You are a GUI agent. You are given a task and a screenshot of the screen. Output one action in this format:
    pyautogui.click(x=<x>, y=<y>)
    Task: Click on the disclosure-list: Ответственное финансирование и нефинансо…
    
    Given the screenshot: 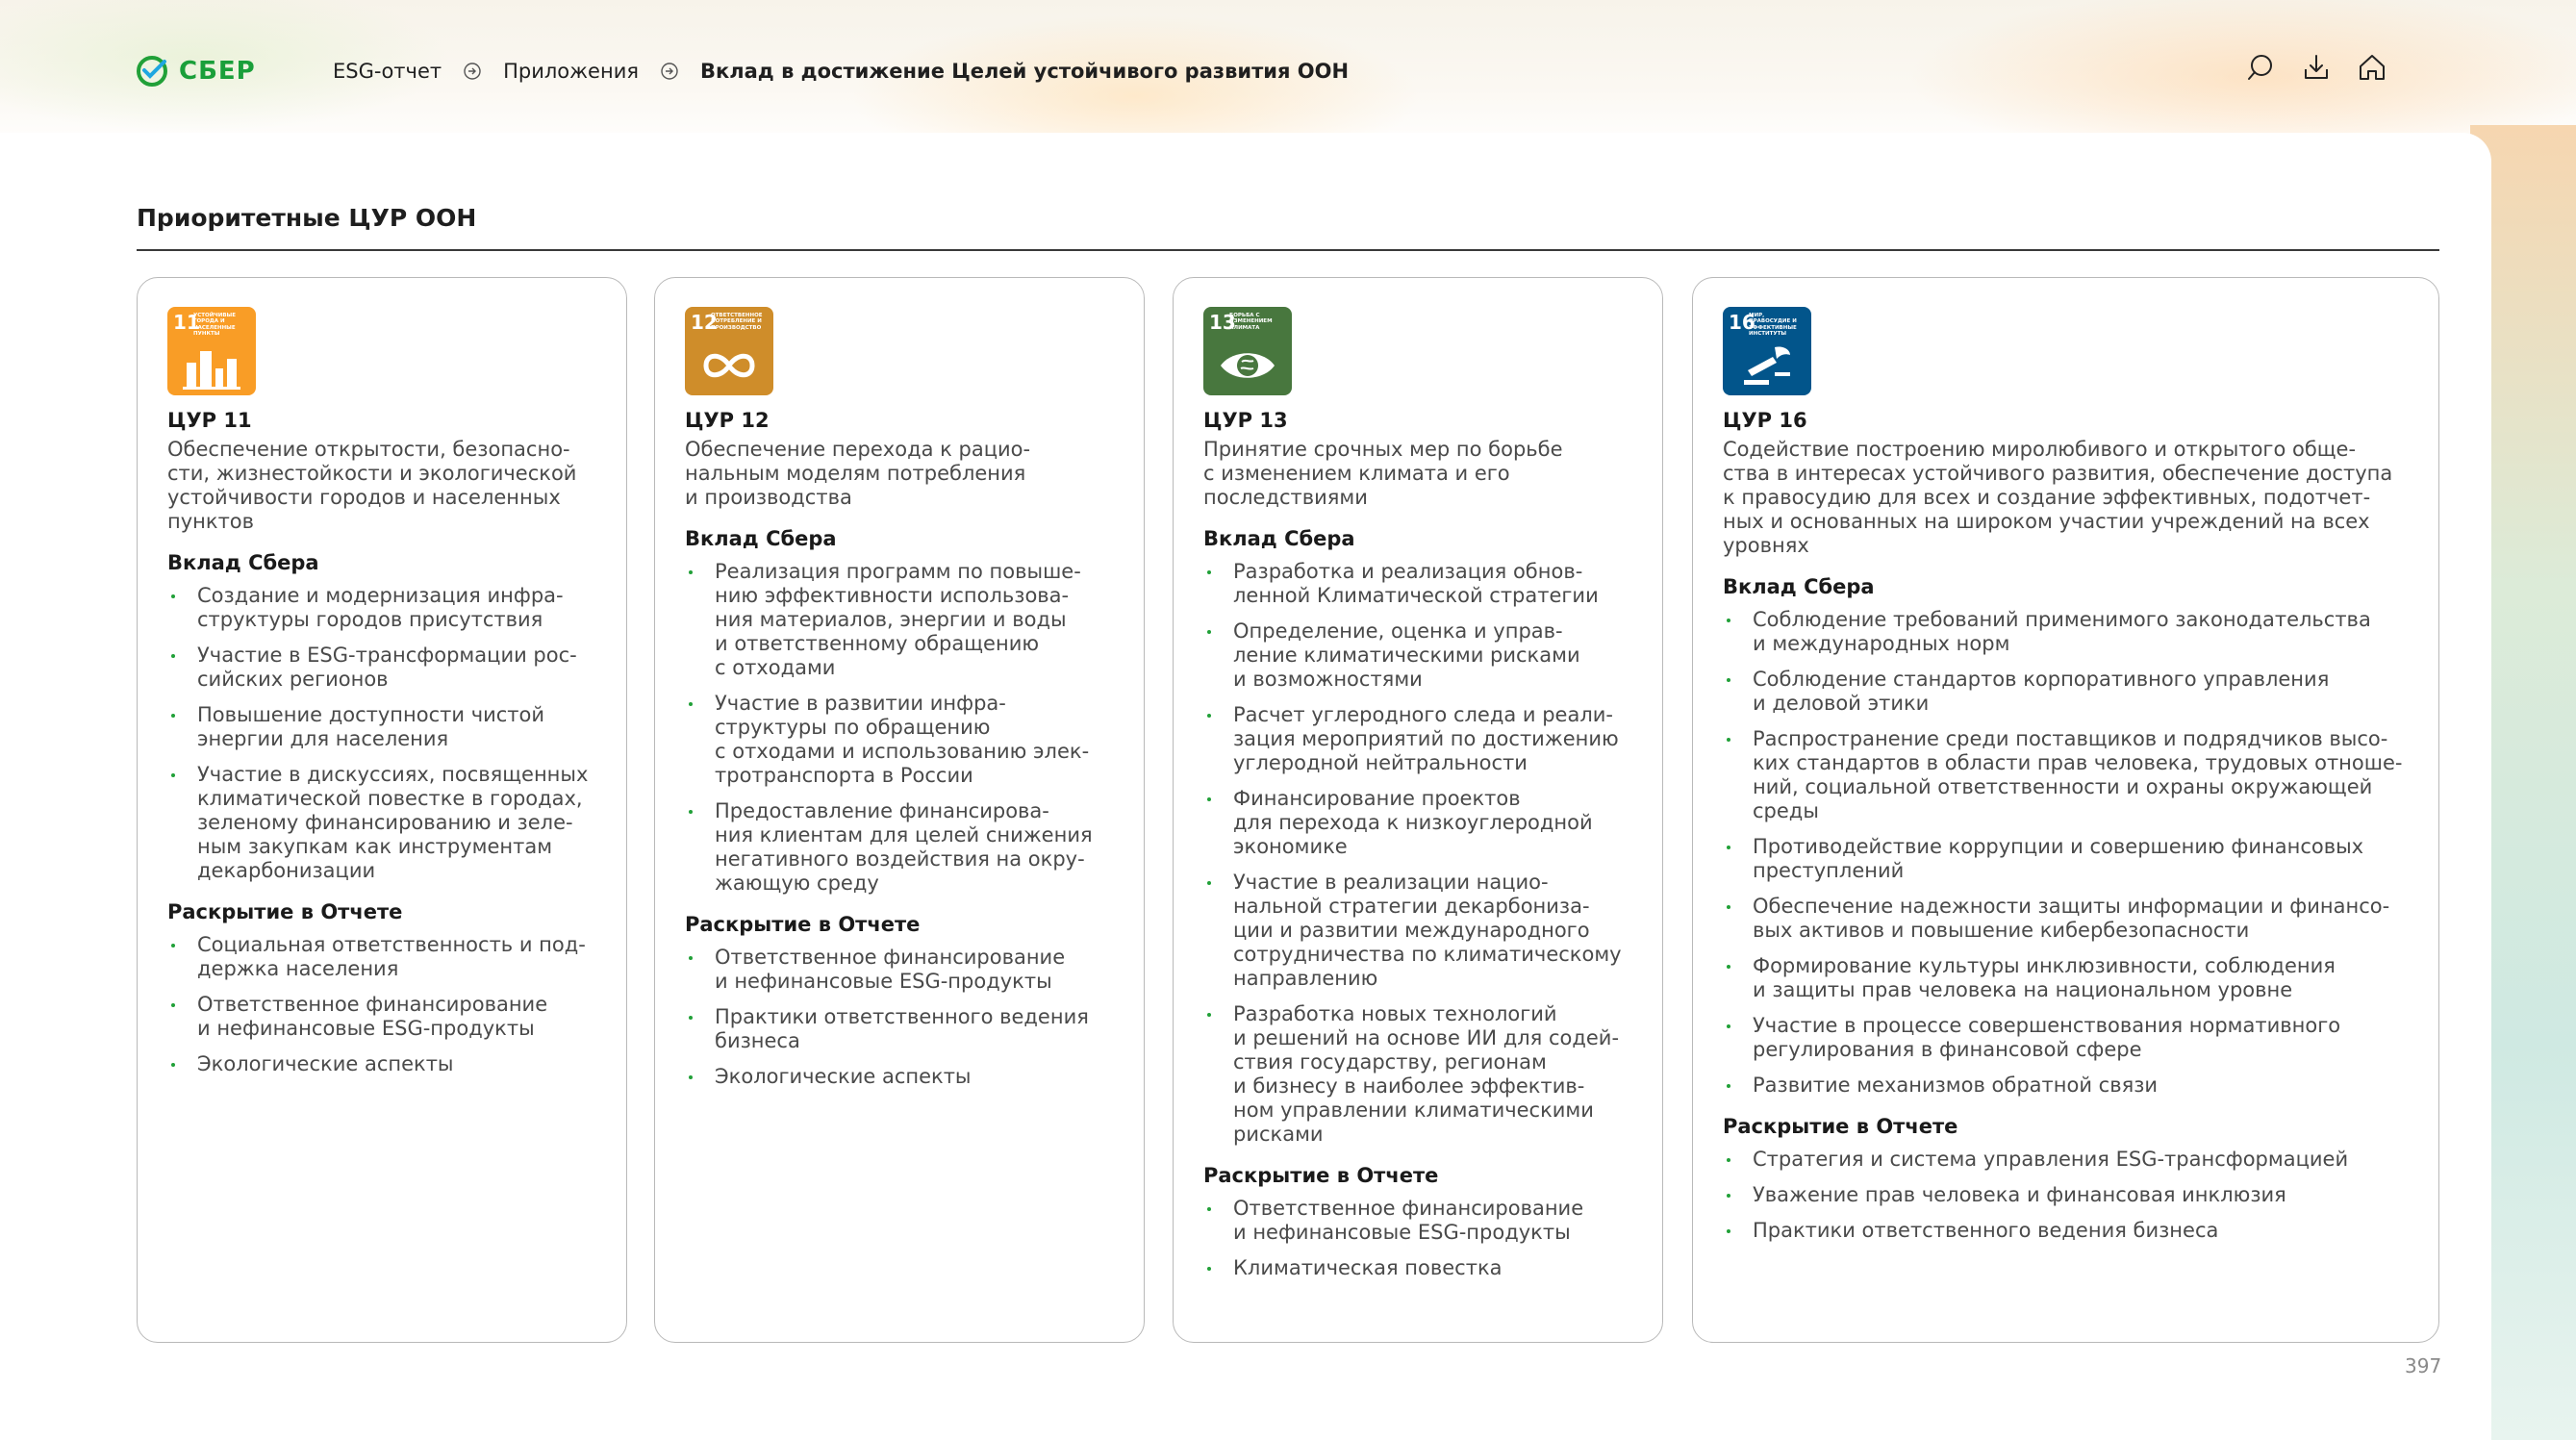 What is the action you would take?
    pyautogui.click(x=900, y=1017)
    